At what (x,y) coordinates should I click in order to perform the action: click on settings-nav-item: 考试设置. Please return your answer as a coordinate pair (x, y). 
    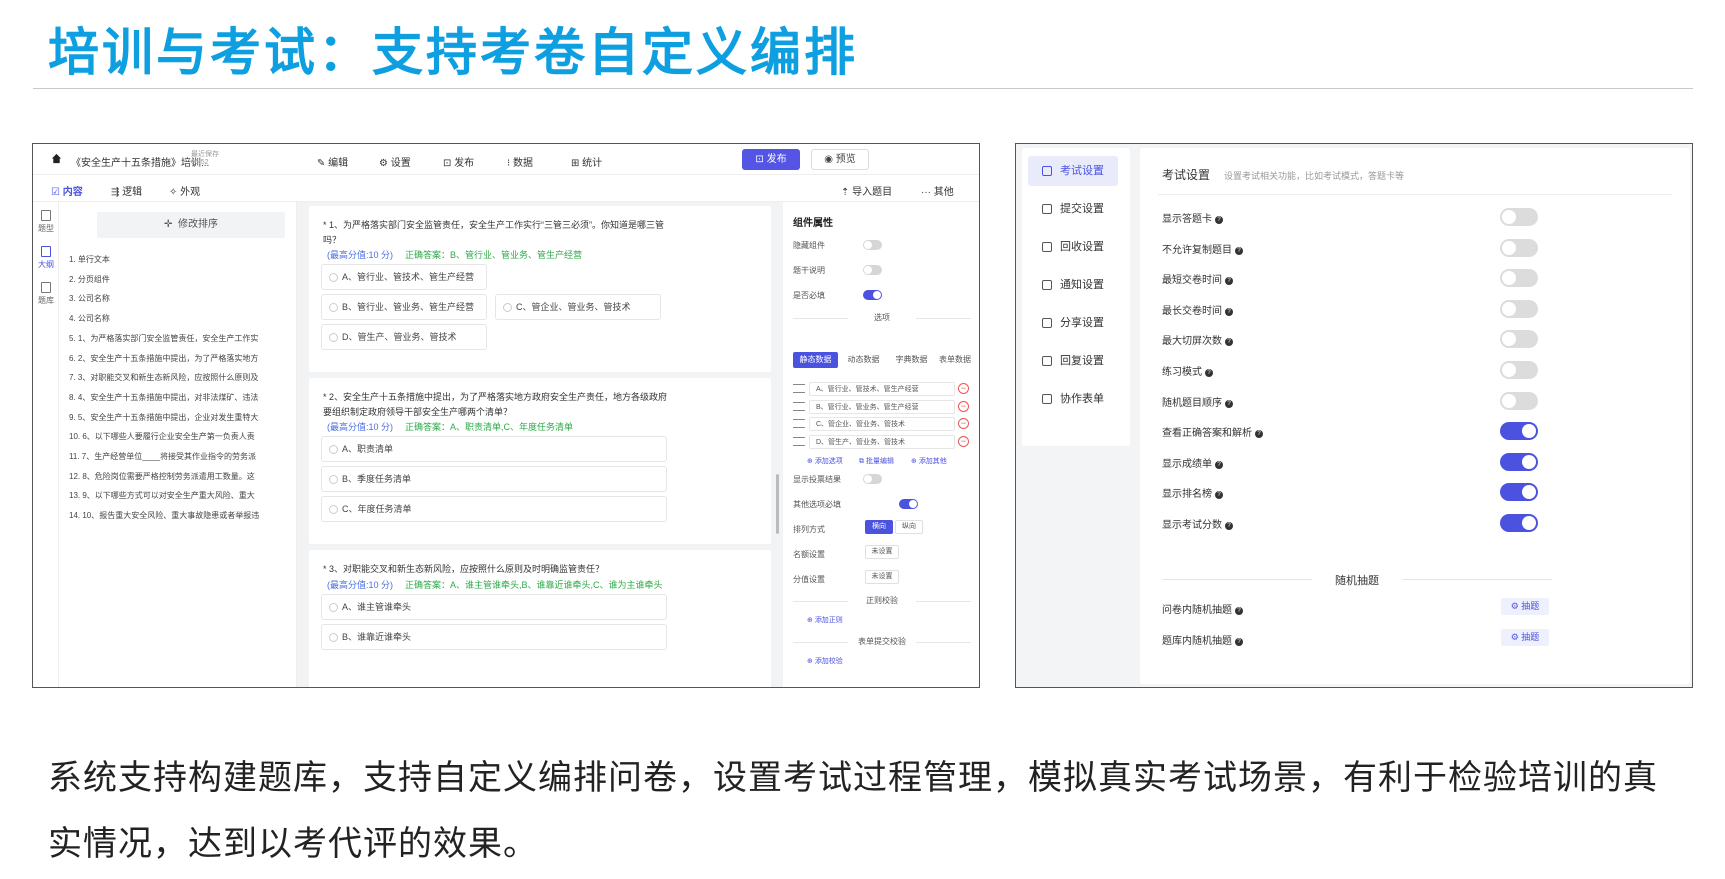
    Looking at the image, I should click on (1073, 171).